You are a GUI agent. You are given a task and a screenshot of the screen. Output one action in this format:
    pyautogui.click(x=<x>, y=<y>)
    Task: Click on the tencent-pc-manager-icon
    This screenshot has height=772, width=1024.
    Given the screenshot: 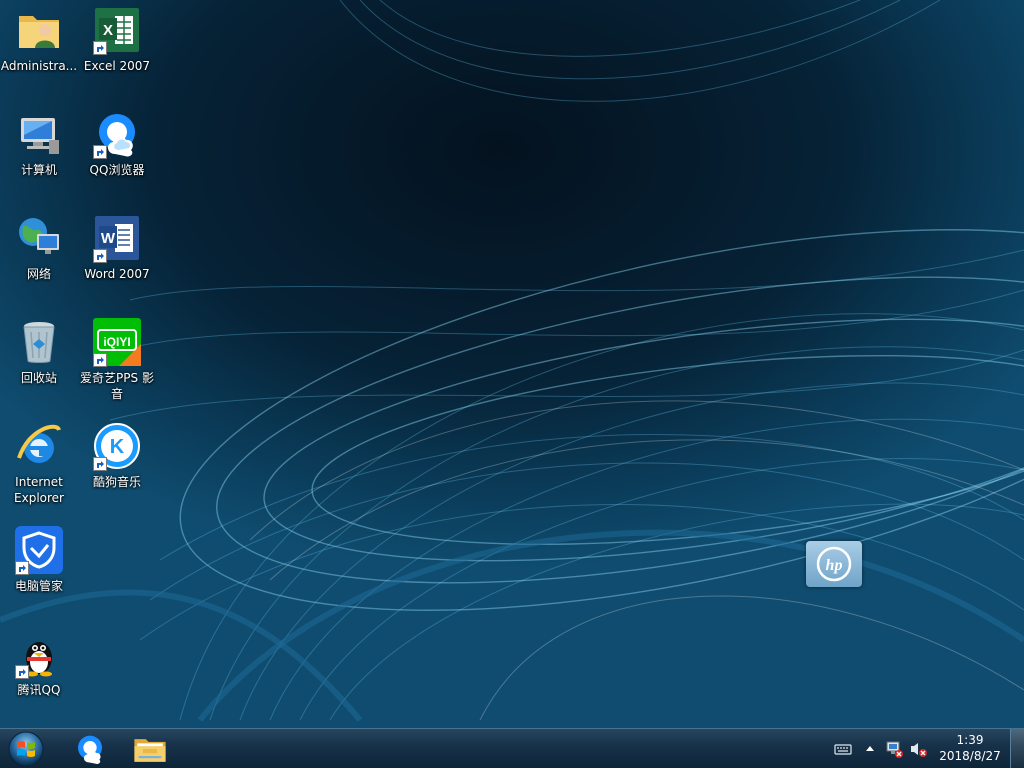 What is the action you would take?
    pyautogui.click(x=39, y=550)
    